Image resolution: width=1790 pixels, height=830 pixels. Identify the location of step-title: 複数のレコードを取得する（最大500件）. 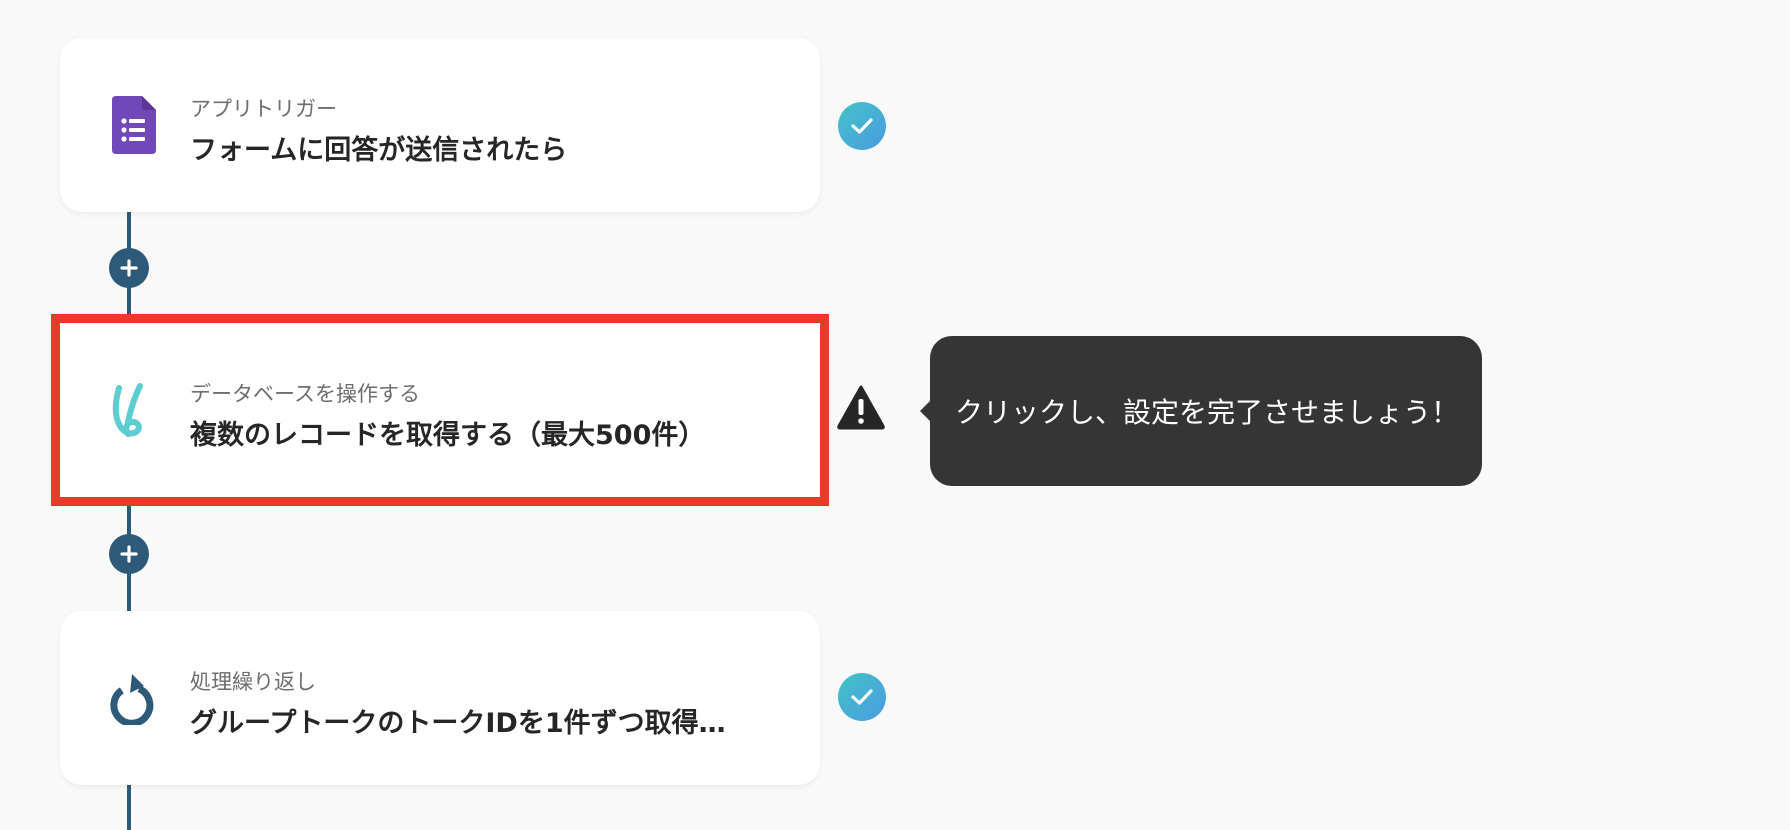
(448, 435).